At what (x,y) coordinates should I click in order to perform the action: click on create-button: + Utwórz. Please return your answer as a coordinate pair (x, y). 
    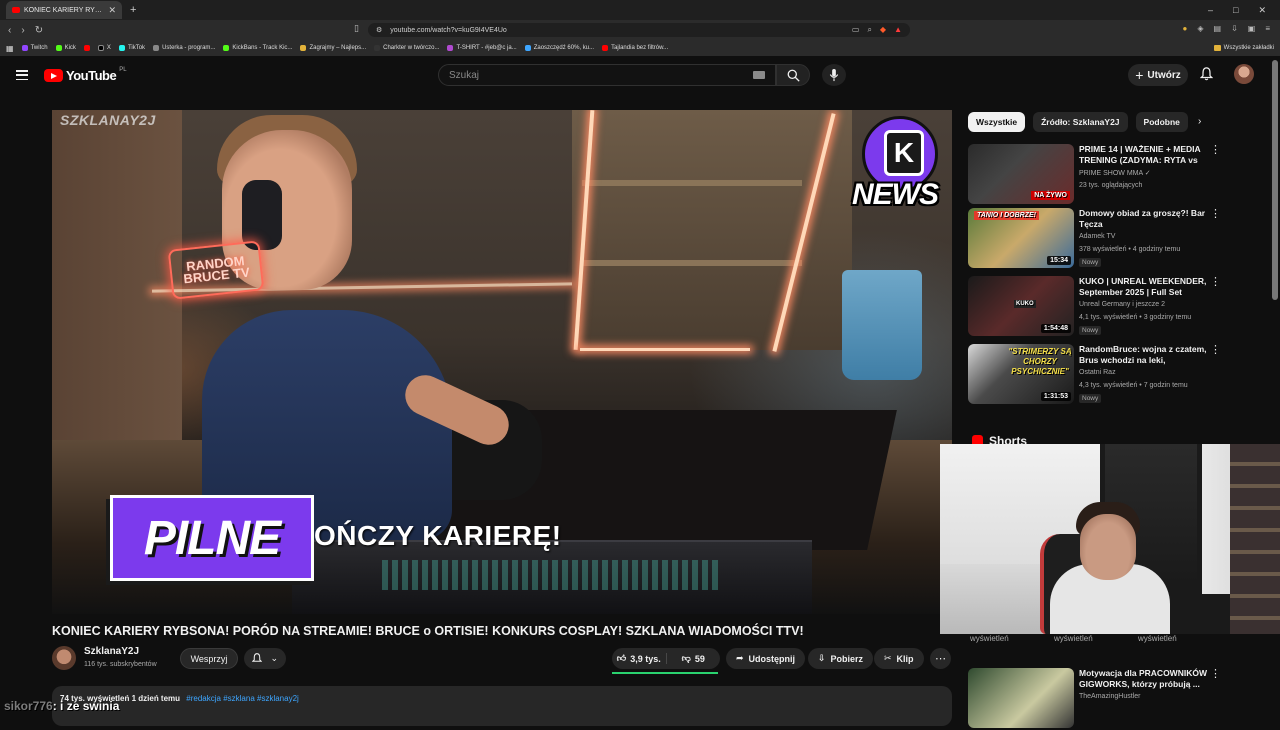
    Looking at the image, I should click on (1158, 75).